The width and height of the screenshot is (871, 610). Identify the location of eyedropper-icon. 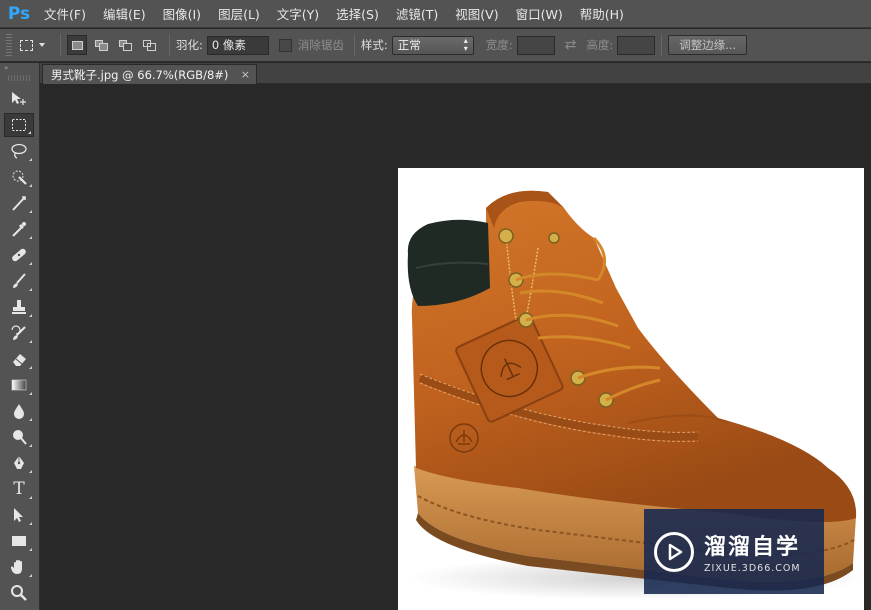
(19, 229).